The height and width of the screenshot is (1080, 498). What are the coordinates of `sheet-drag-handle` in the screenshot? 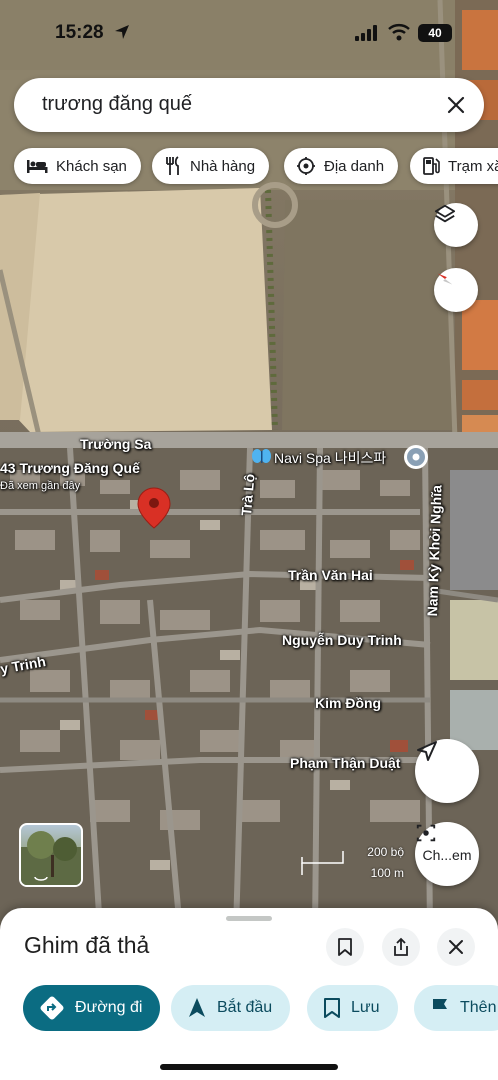 It's located at (249, 918).